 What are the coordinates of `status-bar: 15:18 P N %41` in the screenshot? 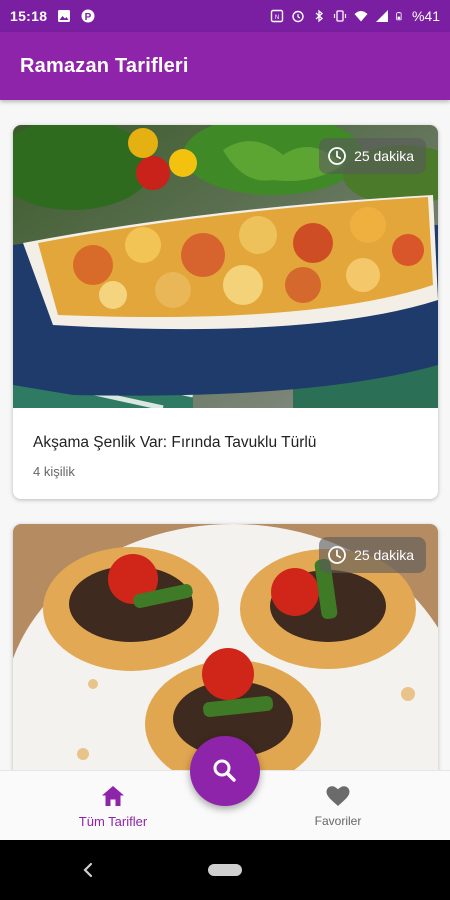 It's located at (225, 16).